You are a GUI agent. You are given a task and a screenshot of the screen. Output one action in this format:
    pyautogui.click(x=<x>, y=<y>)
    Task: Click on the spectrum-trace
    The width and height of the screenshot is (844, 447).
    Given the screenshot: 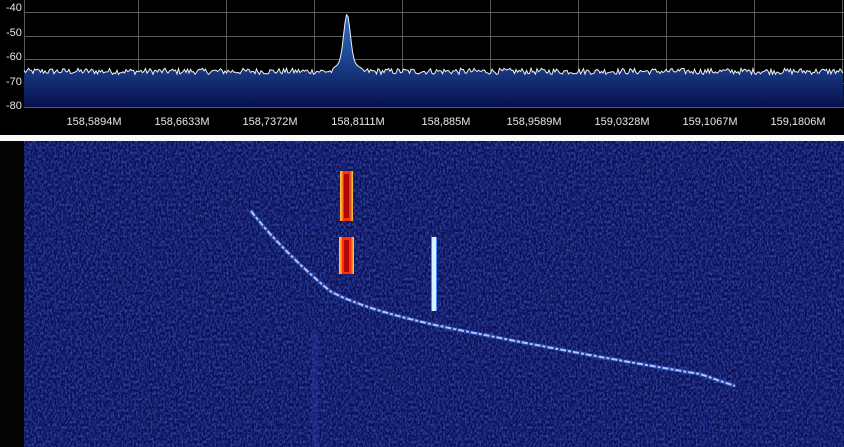 What is the action you would take?
    pyautogui.click(x=433, y=44)
    